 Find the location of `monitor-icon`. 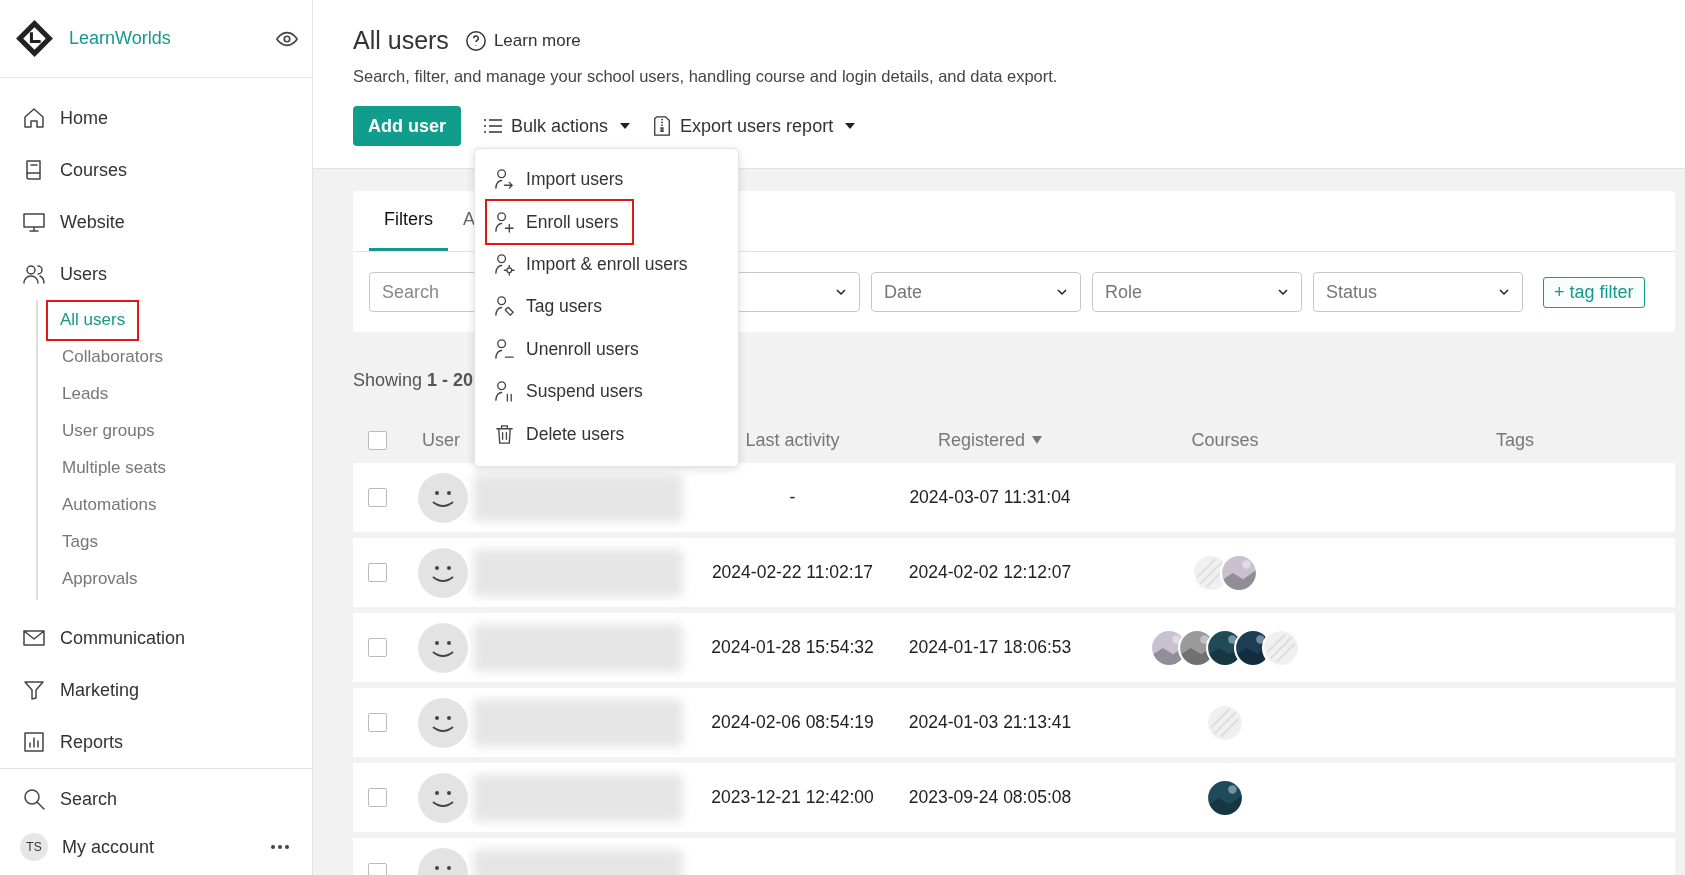

monitor-icon is located at coordinates (34, 222).